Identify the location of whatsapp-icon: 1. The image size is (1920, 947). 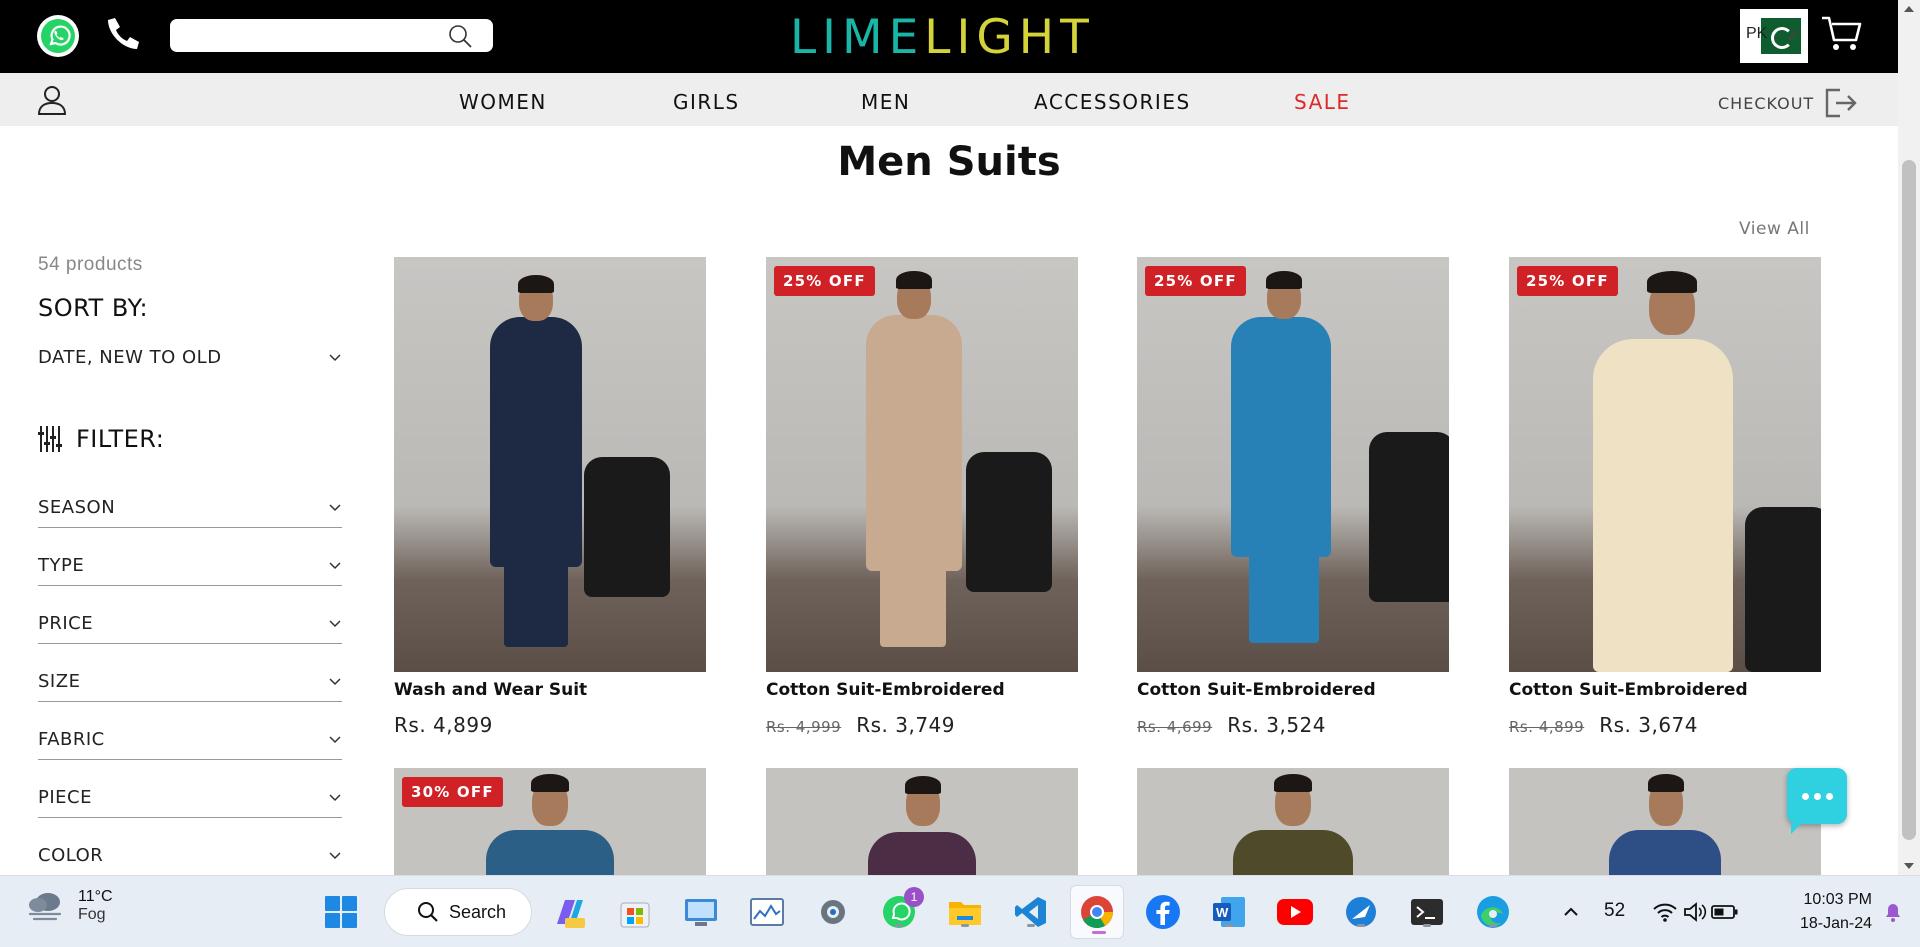
(902, 909).